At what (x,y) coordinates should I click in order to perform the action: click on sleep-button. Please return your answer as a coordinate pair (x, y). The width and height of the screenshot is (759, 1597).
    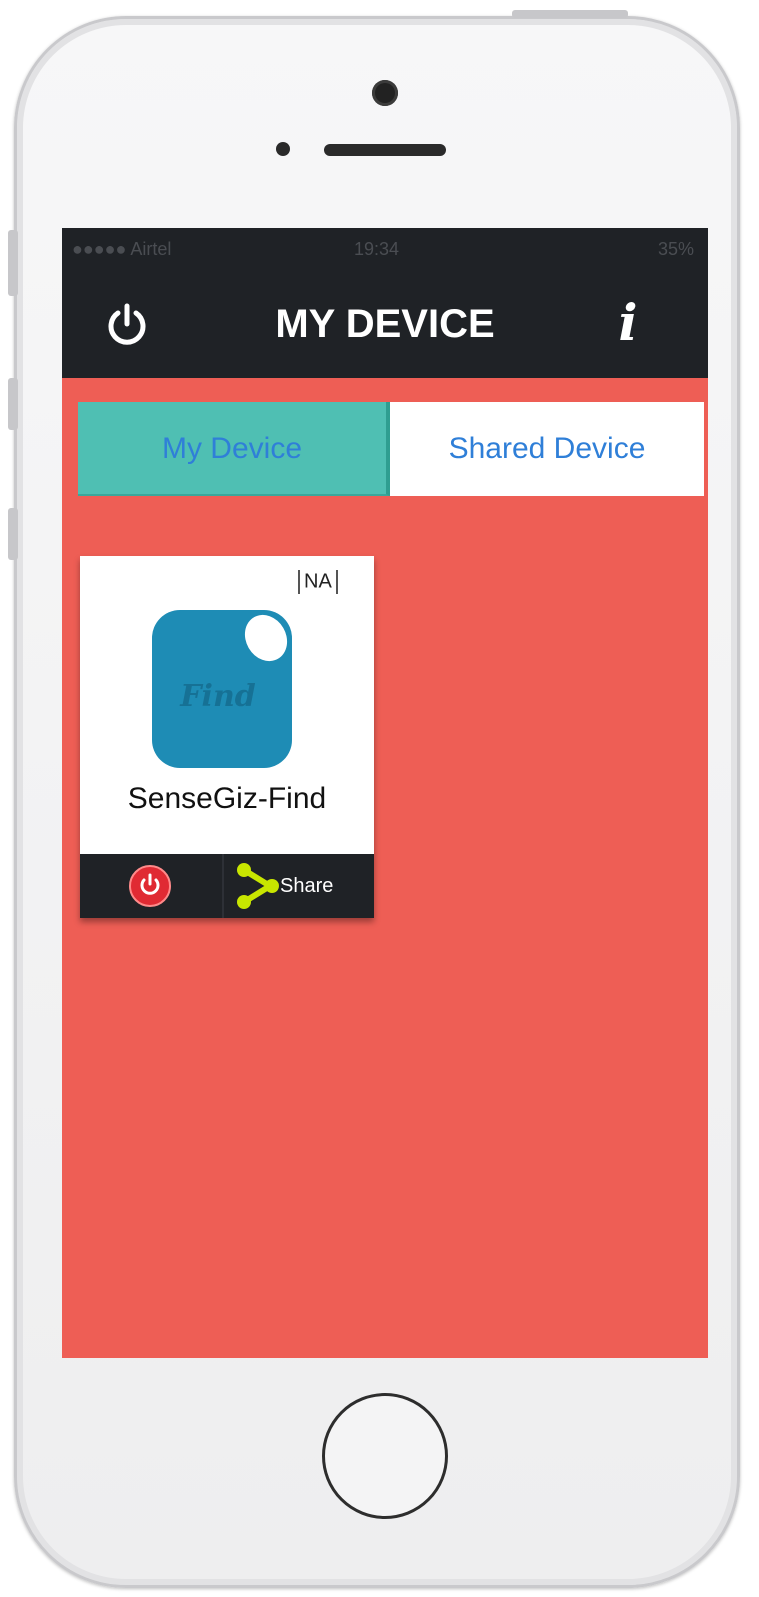
    Looking at the image, I should click on (570, 14).